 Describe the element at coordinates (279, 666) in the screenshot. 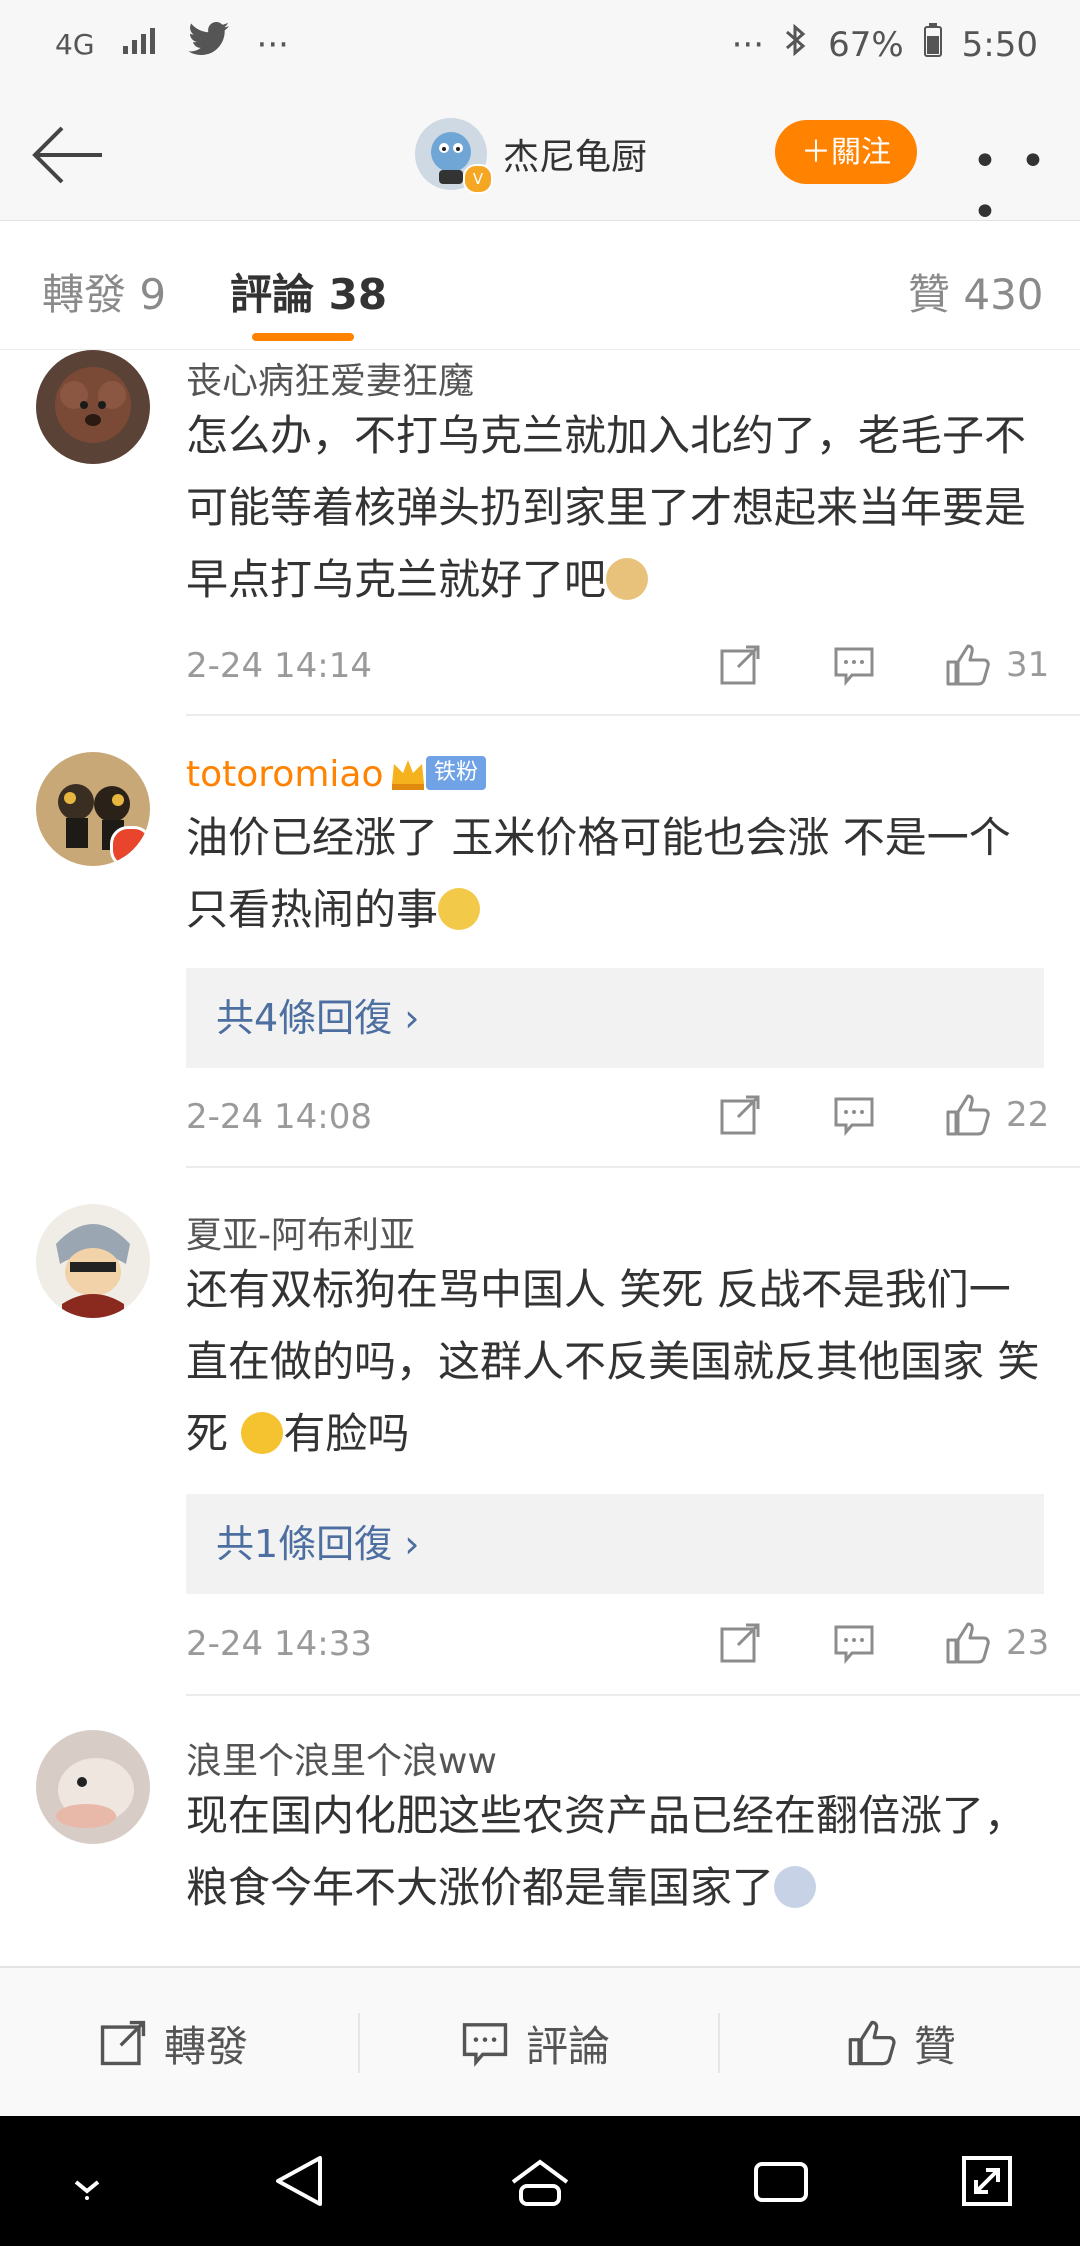

I see `comment-time: 2-24 14:14` at that location.